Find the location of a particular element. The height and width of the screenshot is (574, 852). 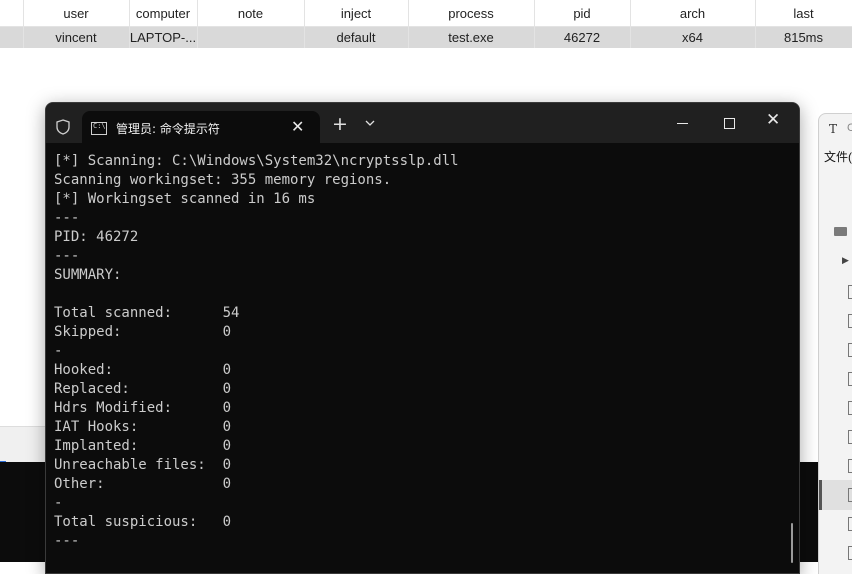

file-menu: 文件( is located at coordinates (838, 156).